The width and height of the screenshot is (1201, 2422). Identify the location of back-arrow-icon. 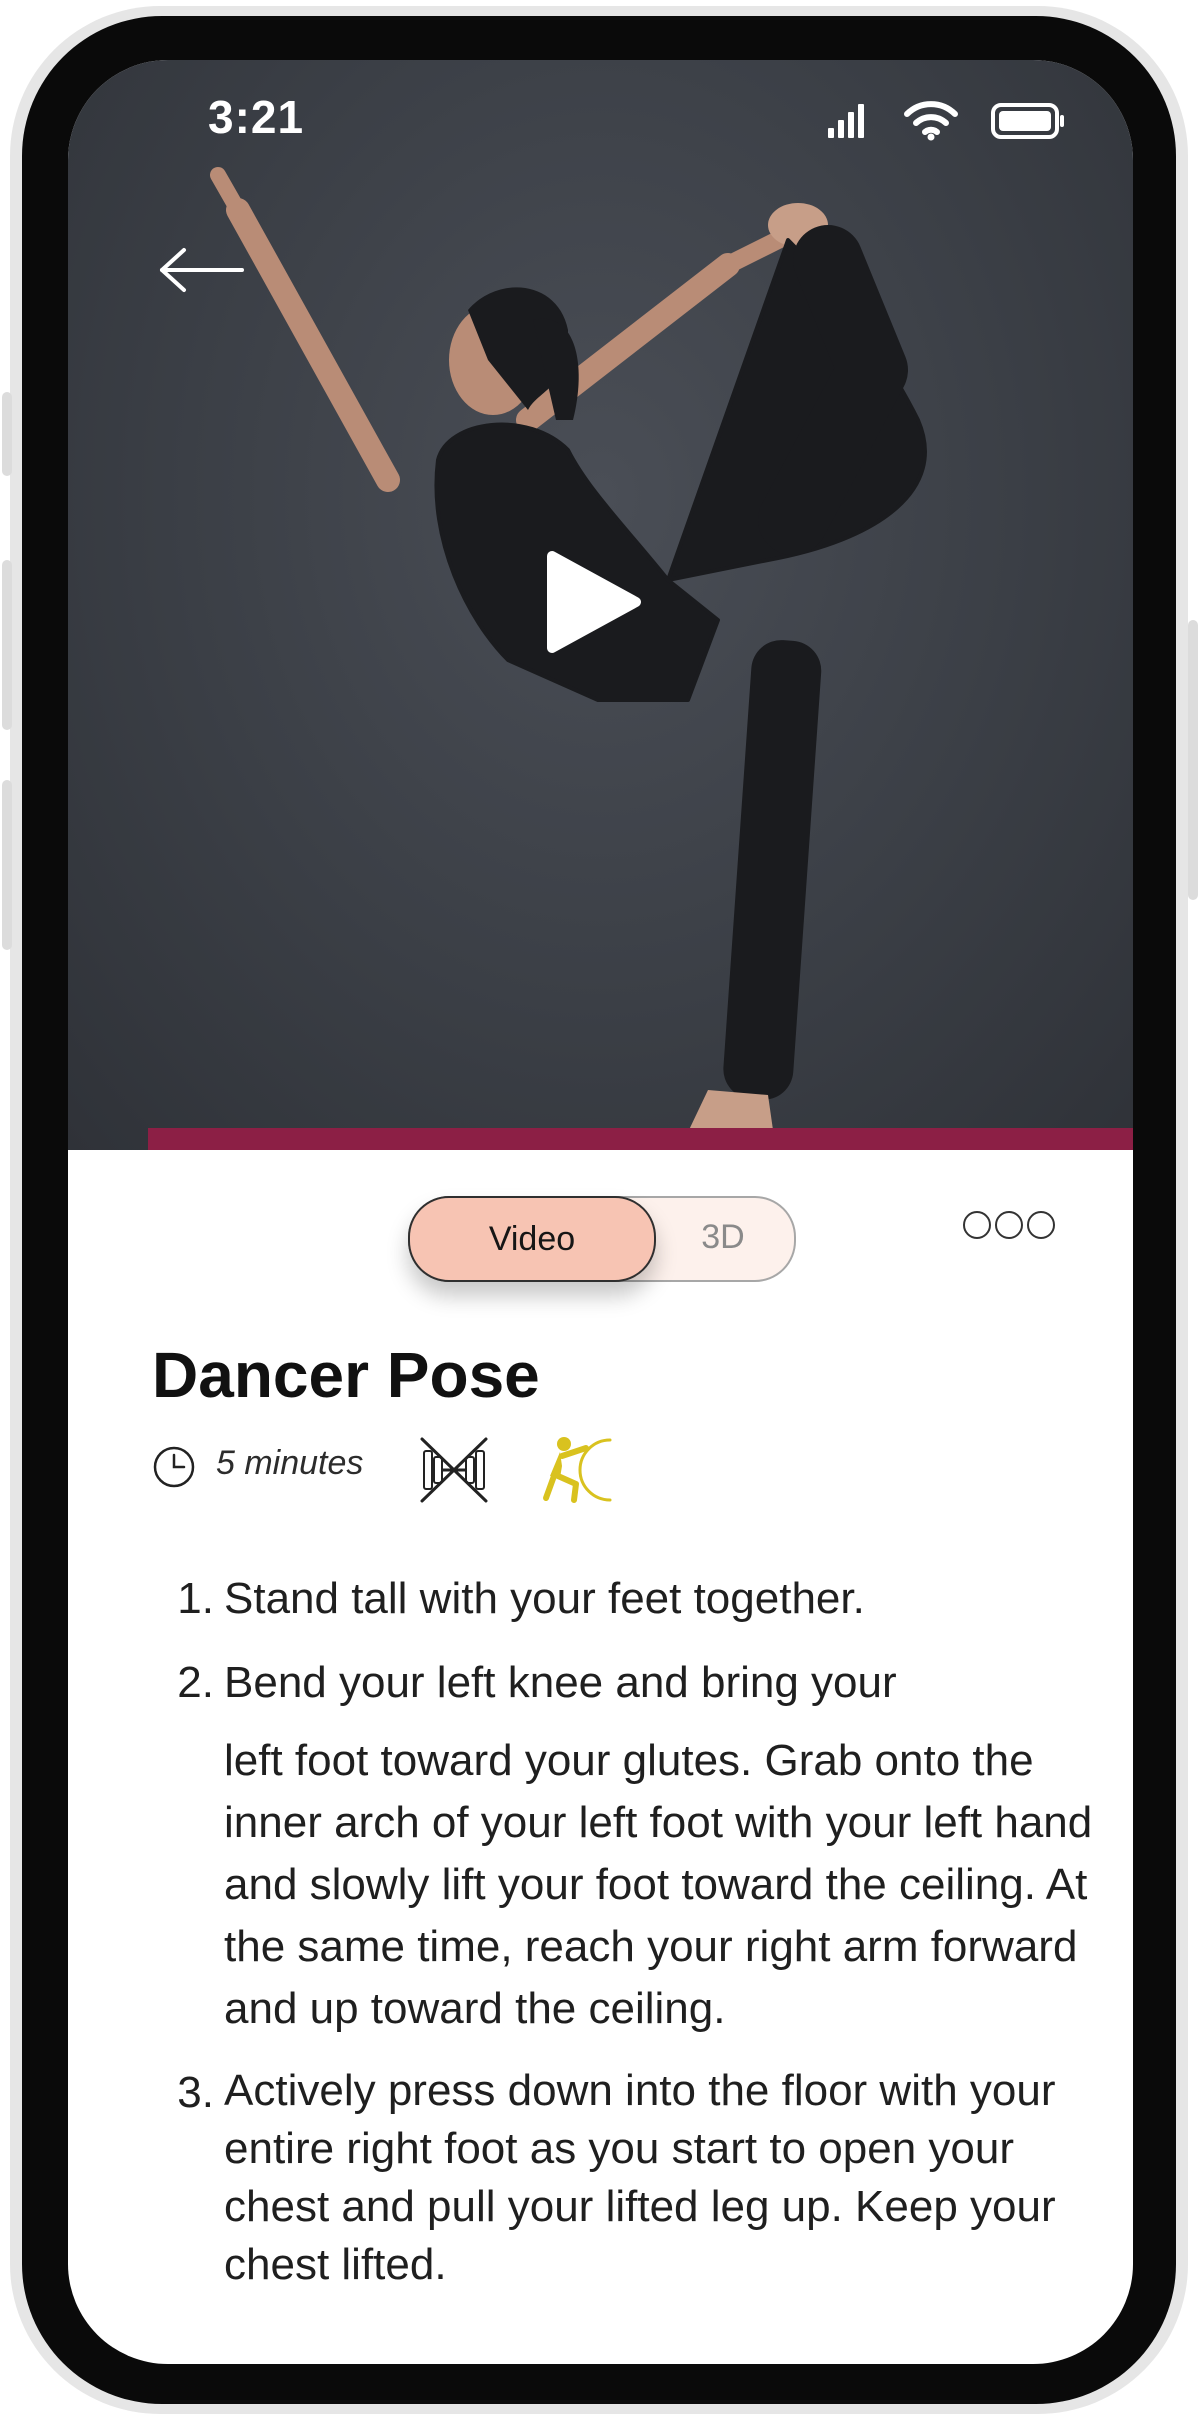
(201, 270).